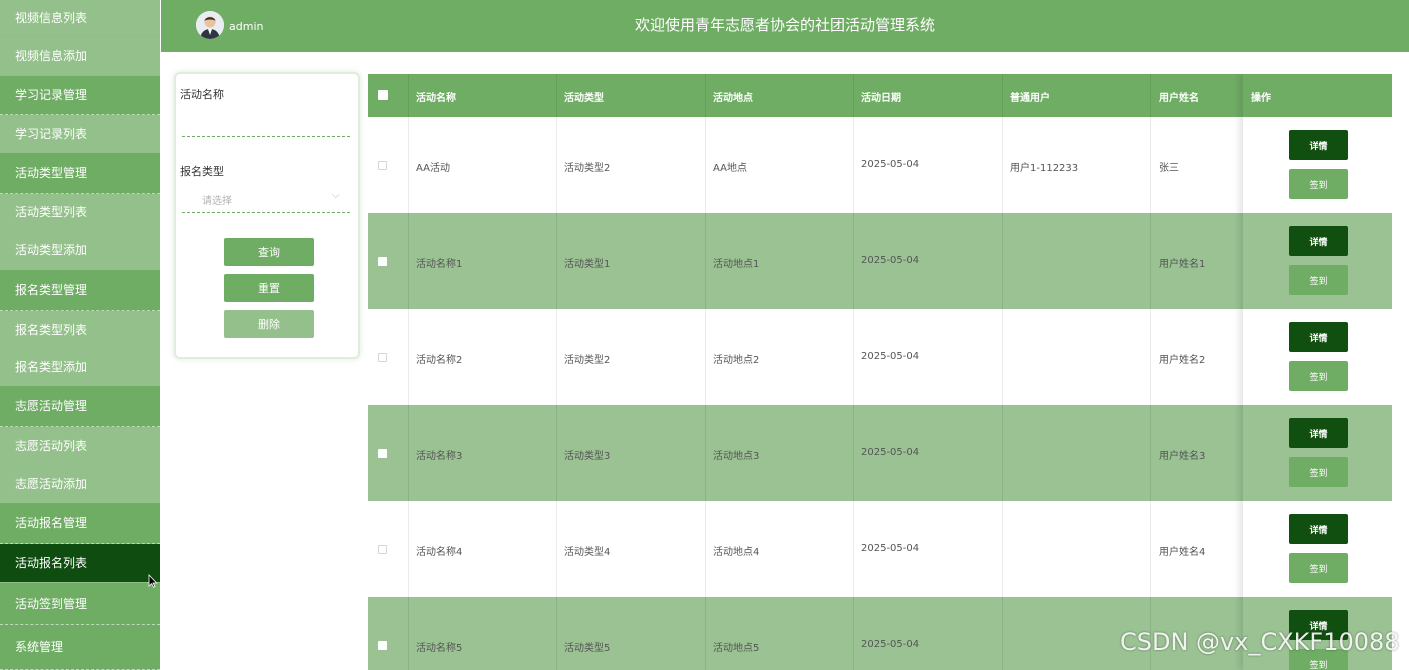 This screenshot has width=1409, height=670. Describe the element at coordinates (51, 563) in the screenshot. I see `sidebar-item-label: 活动报名列表` at that location.